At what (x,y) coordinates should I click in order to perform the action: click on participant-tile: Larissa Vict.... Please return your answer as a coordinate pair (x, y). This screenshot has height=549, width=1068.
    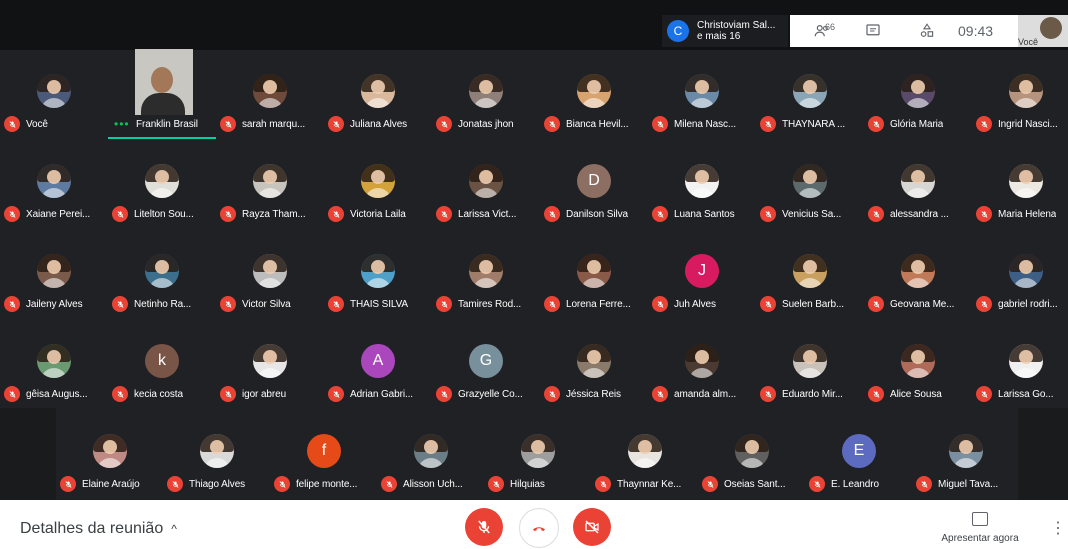
    Looking at the image, I should click on (486, 185).